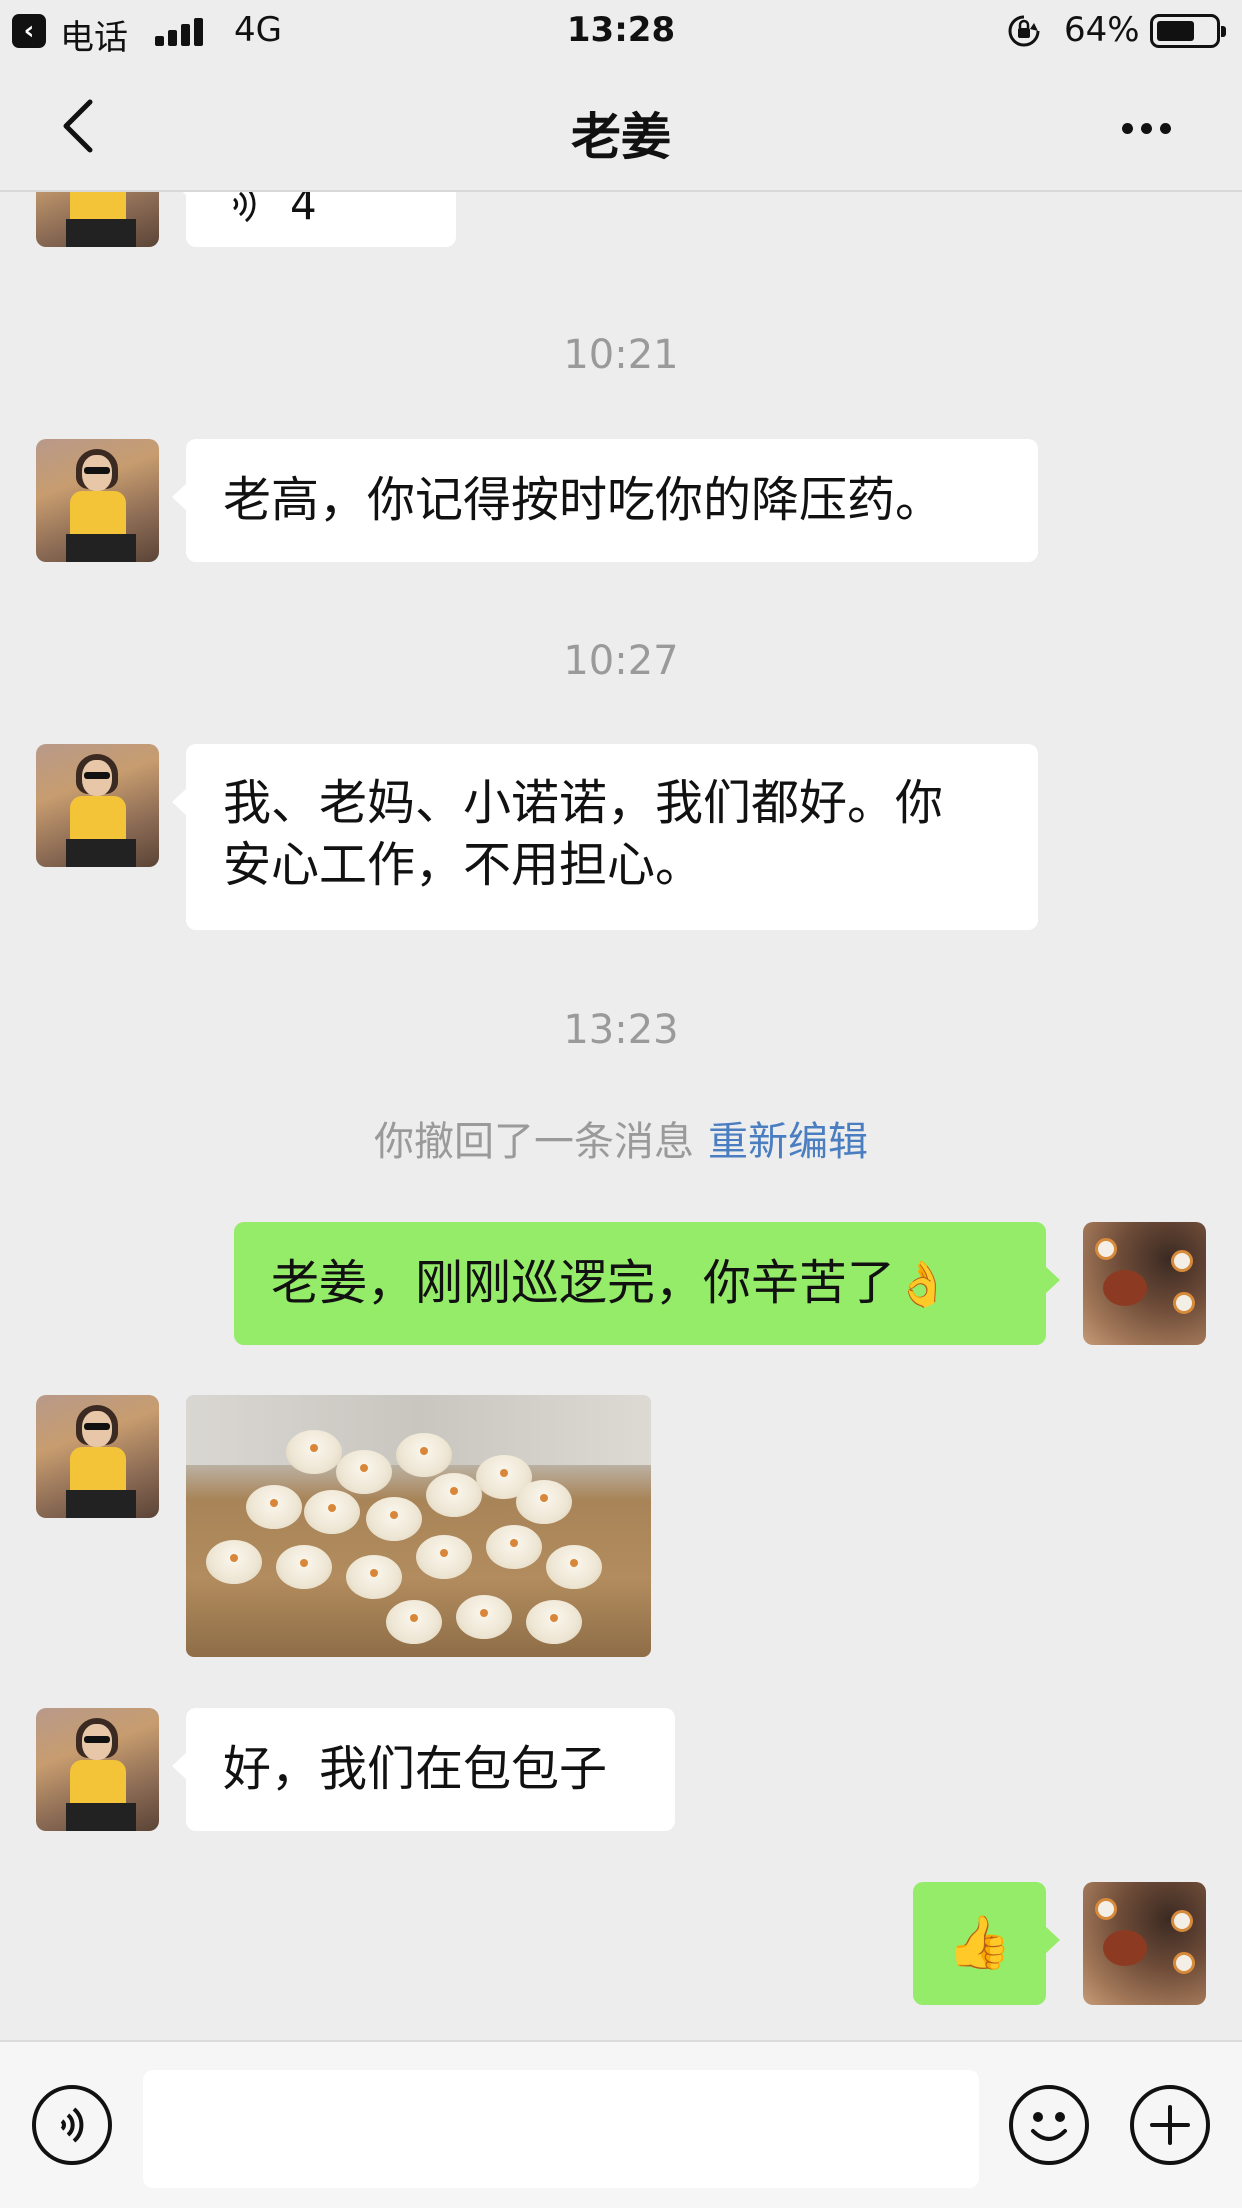 The width and height of the screenshot is (1242, 2208). I want to click on clock: 13:28, so click(621, 30).